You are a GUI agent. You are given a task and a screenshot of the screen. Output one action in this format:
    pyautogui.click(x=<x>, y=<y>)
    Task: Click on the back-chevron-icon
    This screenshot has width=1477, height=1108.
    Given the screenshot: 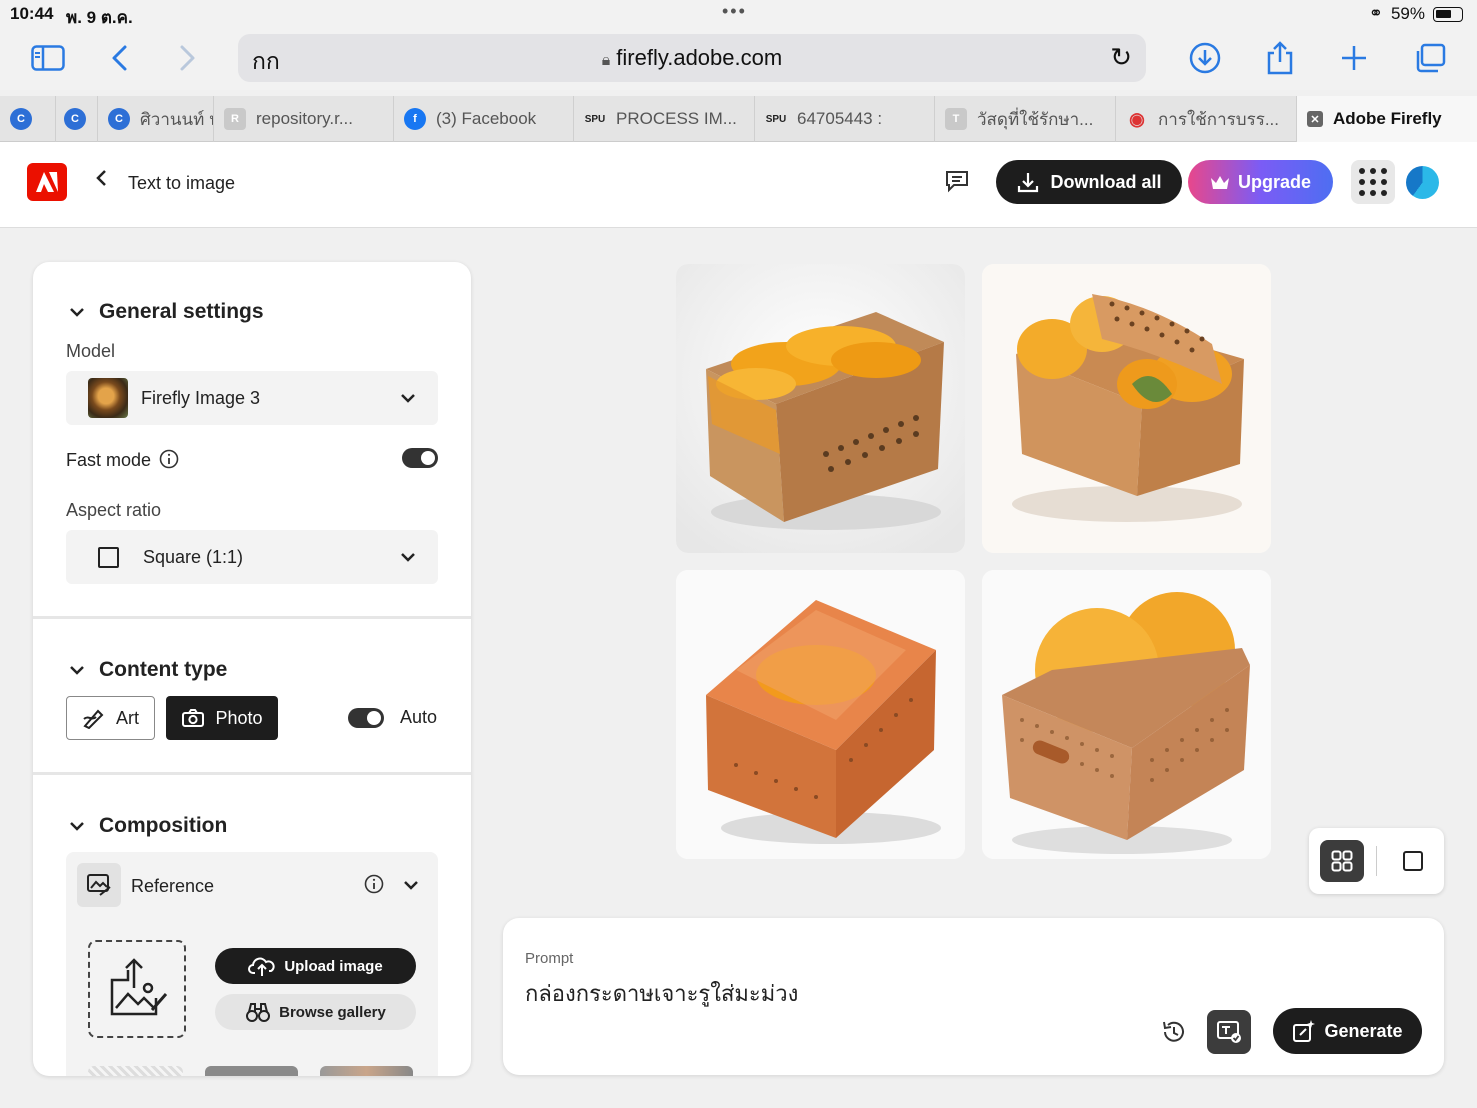 What is the action you would take?
    pyautogui.click(x=101, y=181)
    